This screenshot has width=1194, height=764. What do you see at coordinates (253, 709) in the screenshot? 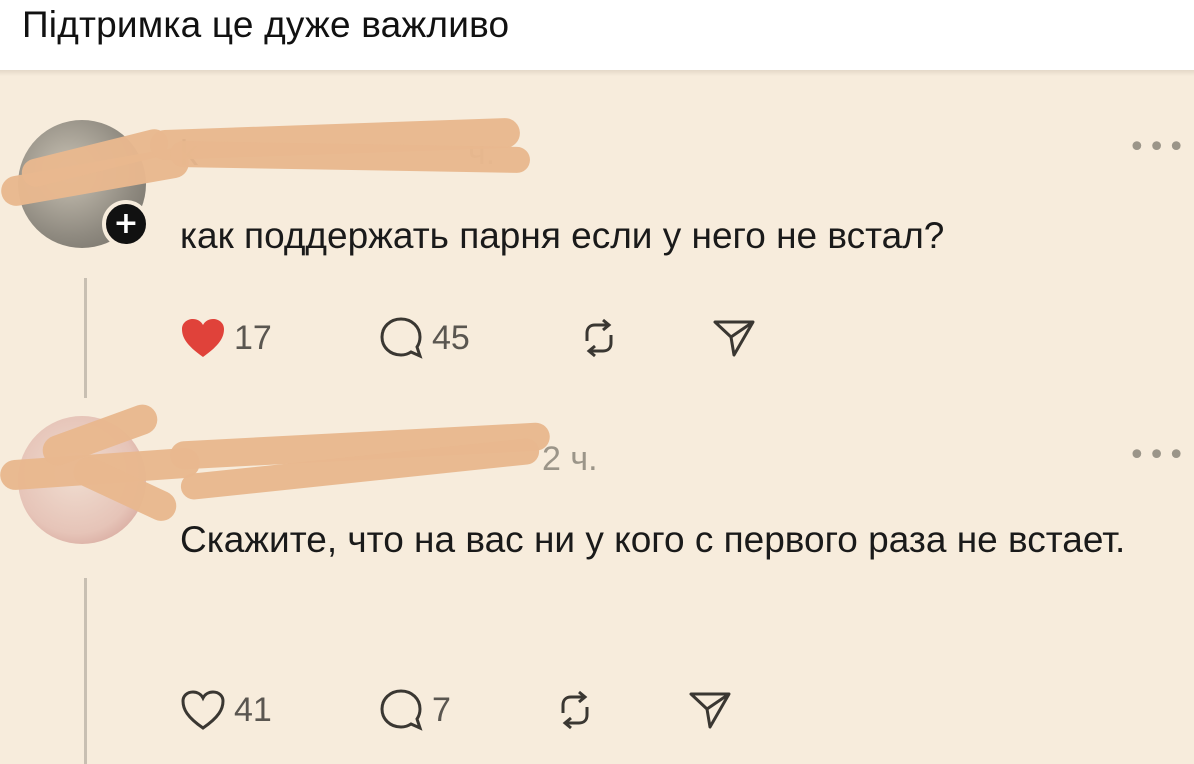
I see `like-count: 41` at bounding box center [253, 709].